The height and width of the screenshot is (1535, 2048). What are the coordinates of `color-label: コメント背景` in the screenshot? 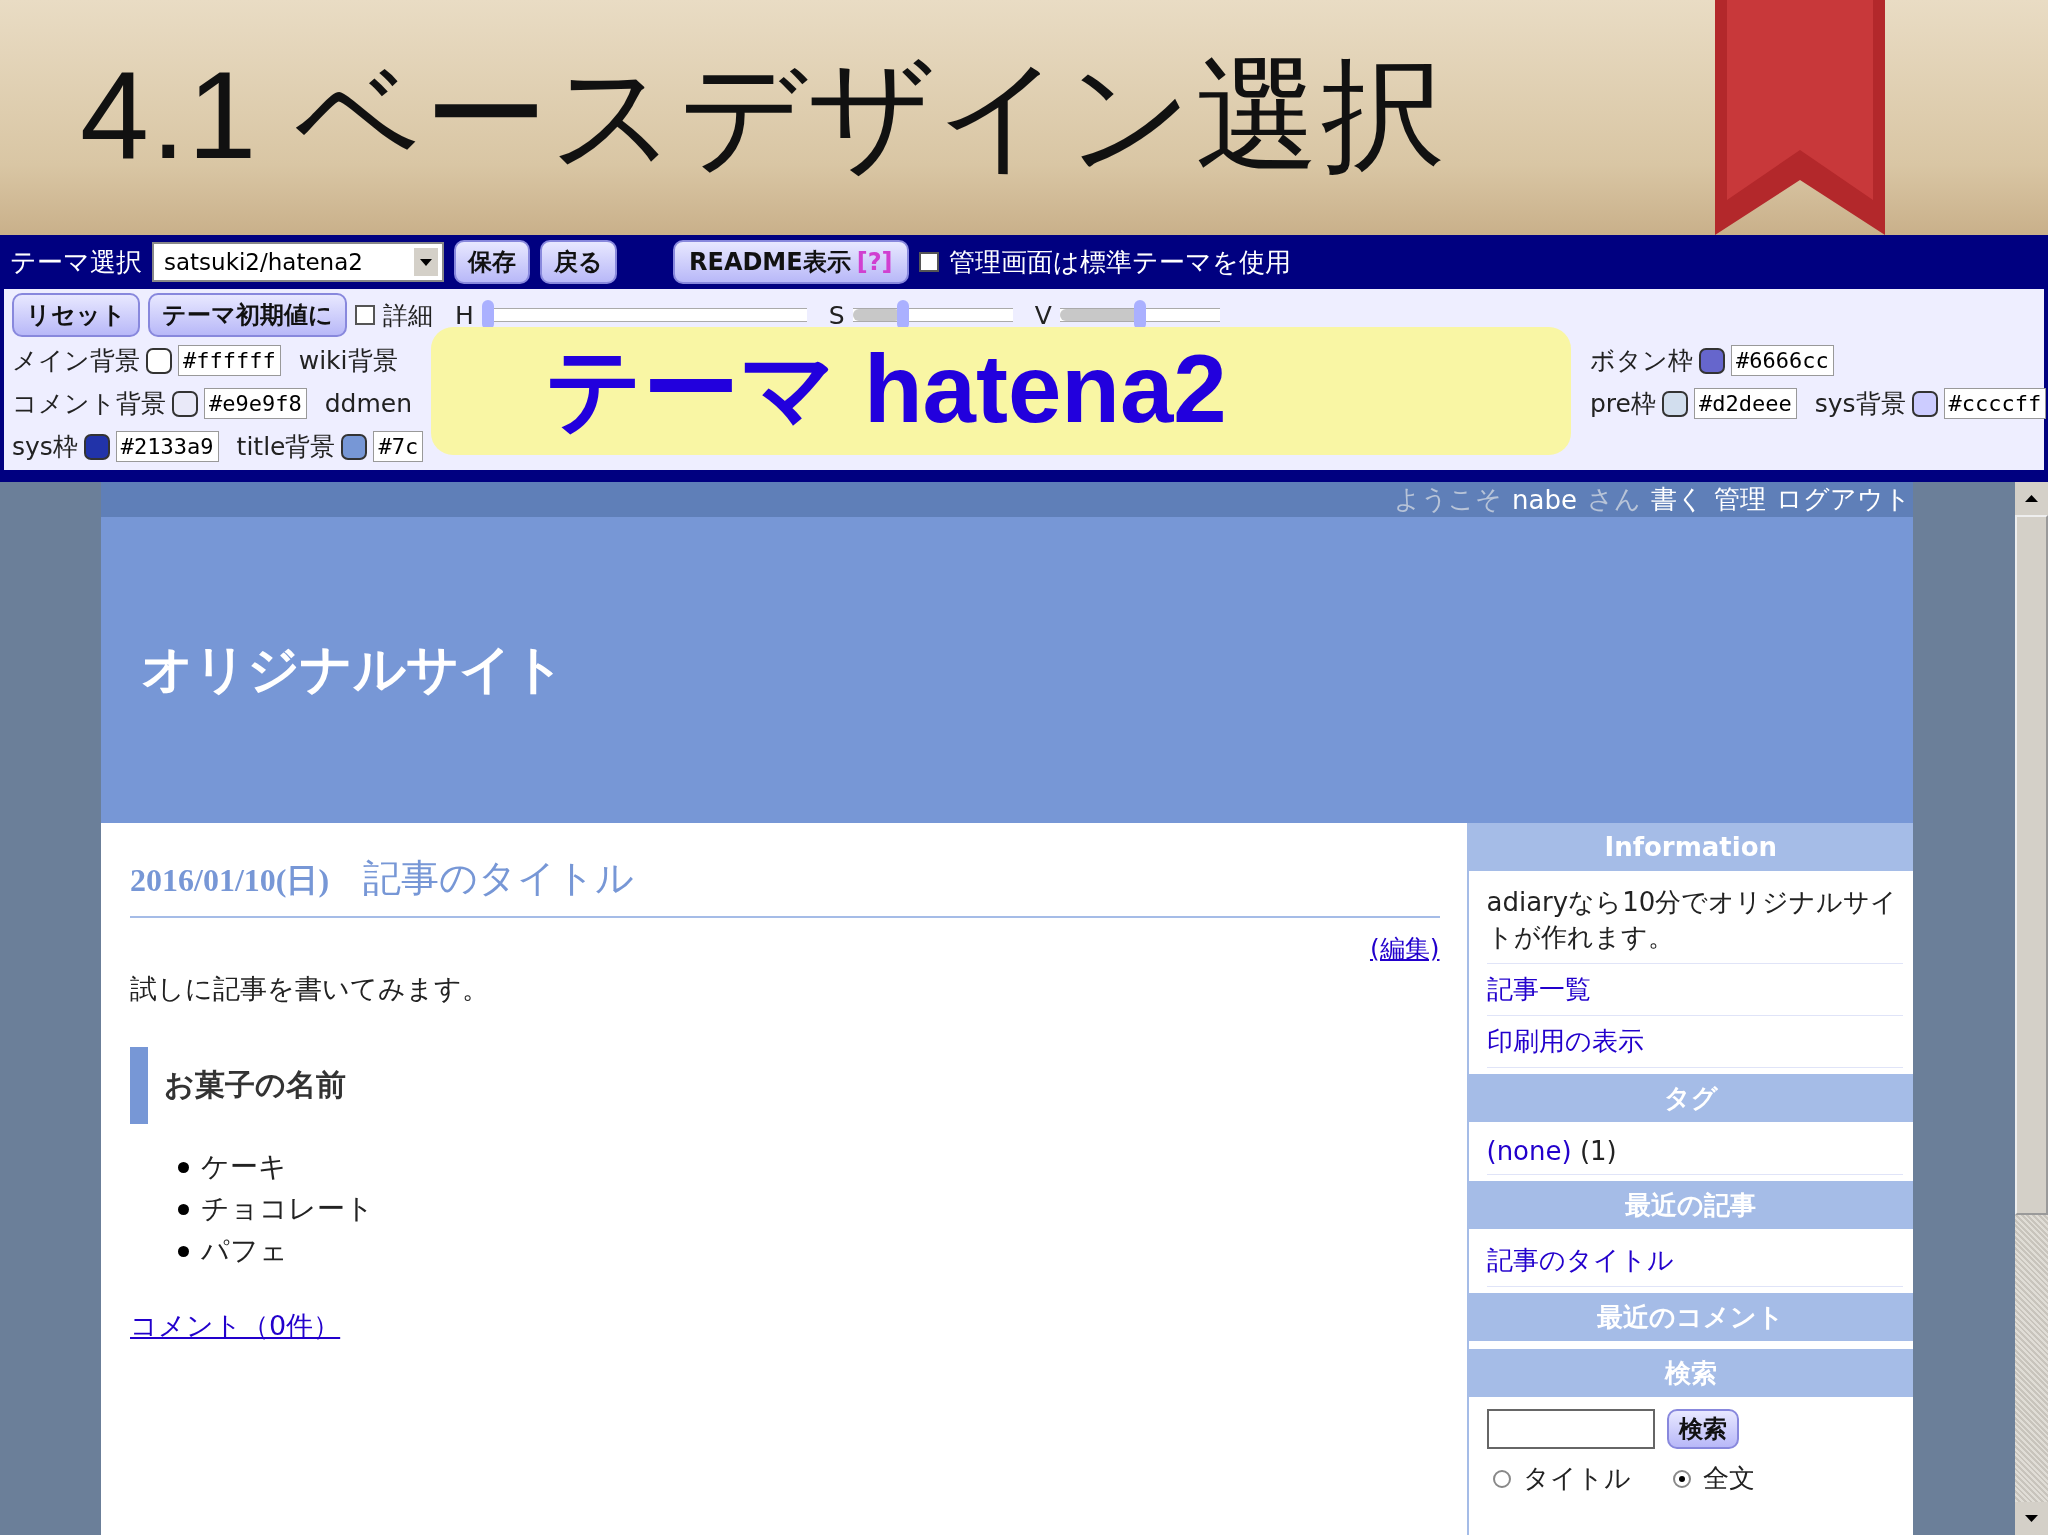 It's located at (89, 404).